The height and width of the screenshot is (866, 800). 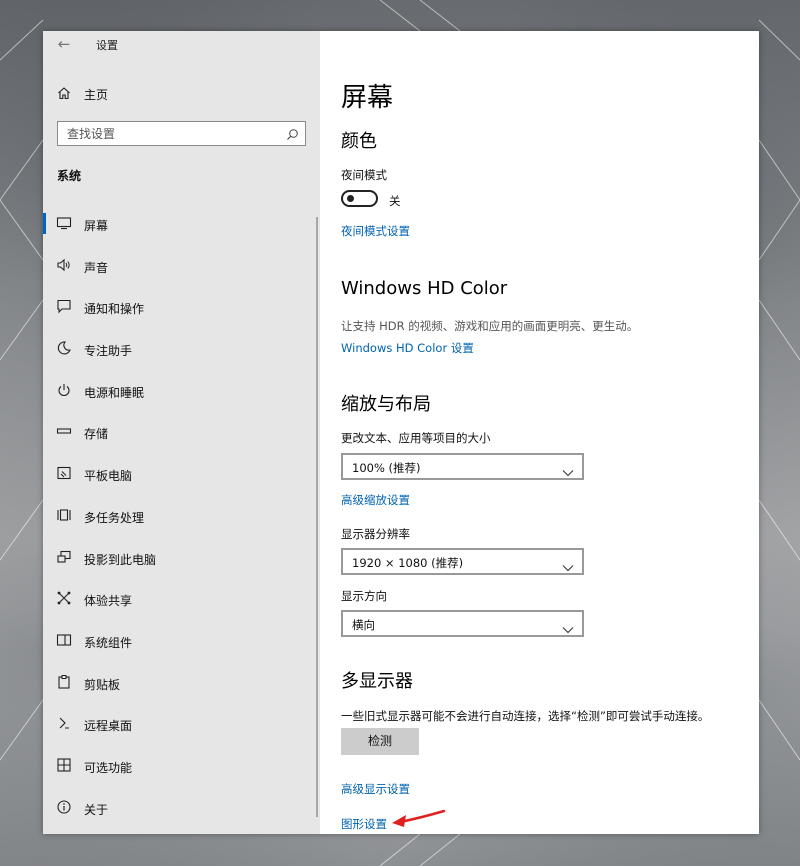 What do you see at coordinates (181, 724) in the screenshot?
I see `sidebar-item-remote-desktop: 远程桌面` at bounding box center [181, 724].